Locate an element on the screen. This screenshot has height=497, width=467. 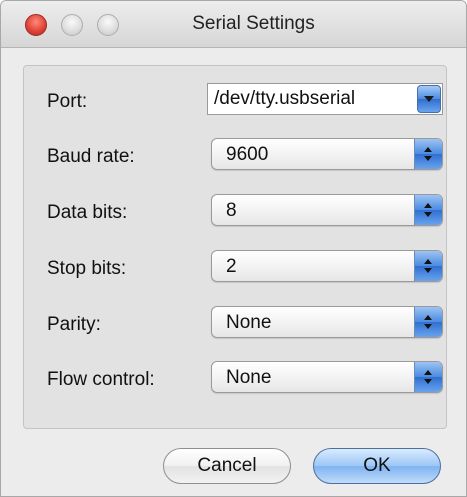
window-title: Serial Settings is located at coordinates (253, 23).